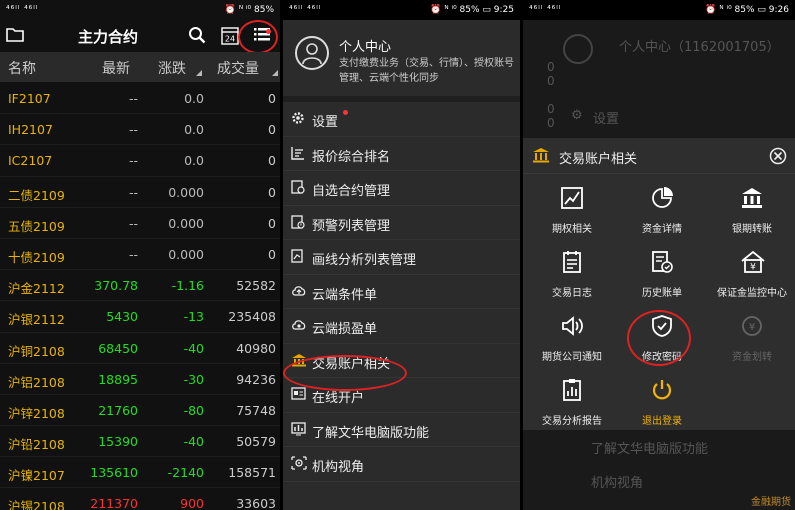 This screenshot has width=795, height=510. I want to click on contract-name: IH2107, so click(30, 130).